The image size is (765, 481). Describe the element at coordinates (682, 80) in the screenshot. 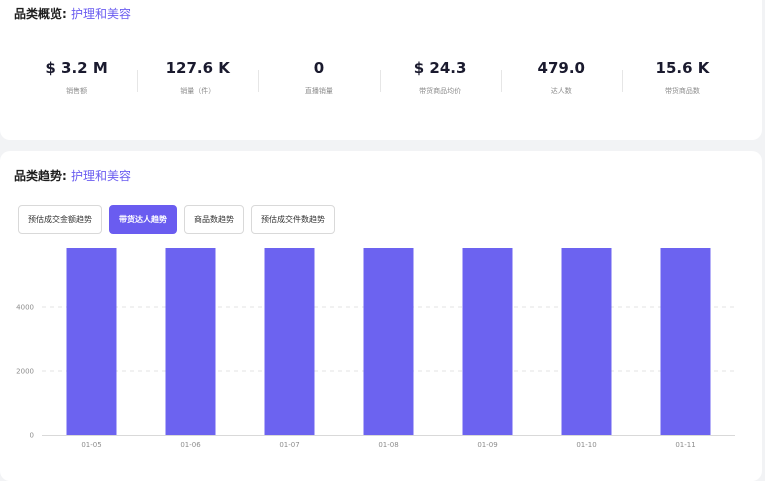

I see `stat-products: 15.6 K 带货商品数` at that location.